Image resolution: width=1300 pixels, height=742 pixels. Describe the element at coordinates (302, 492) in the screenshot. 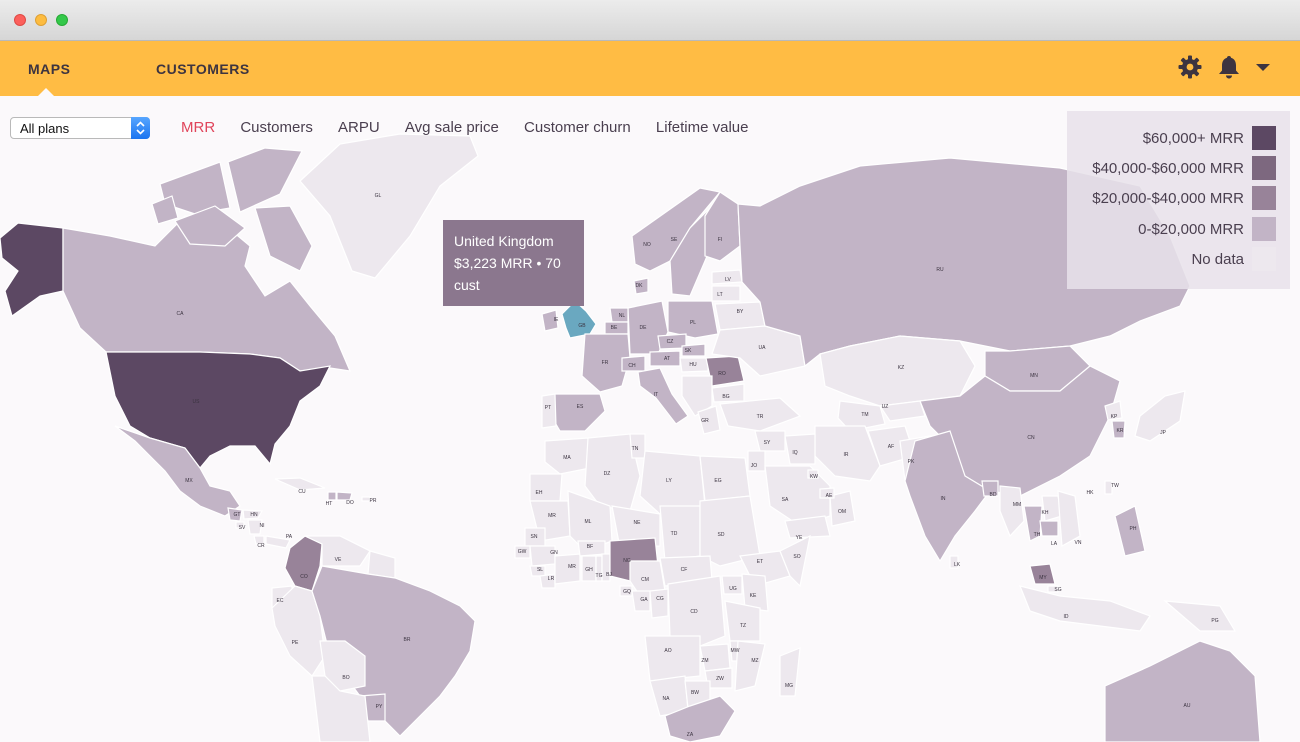

I see `map-label-cu: CU` at that location.